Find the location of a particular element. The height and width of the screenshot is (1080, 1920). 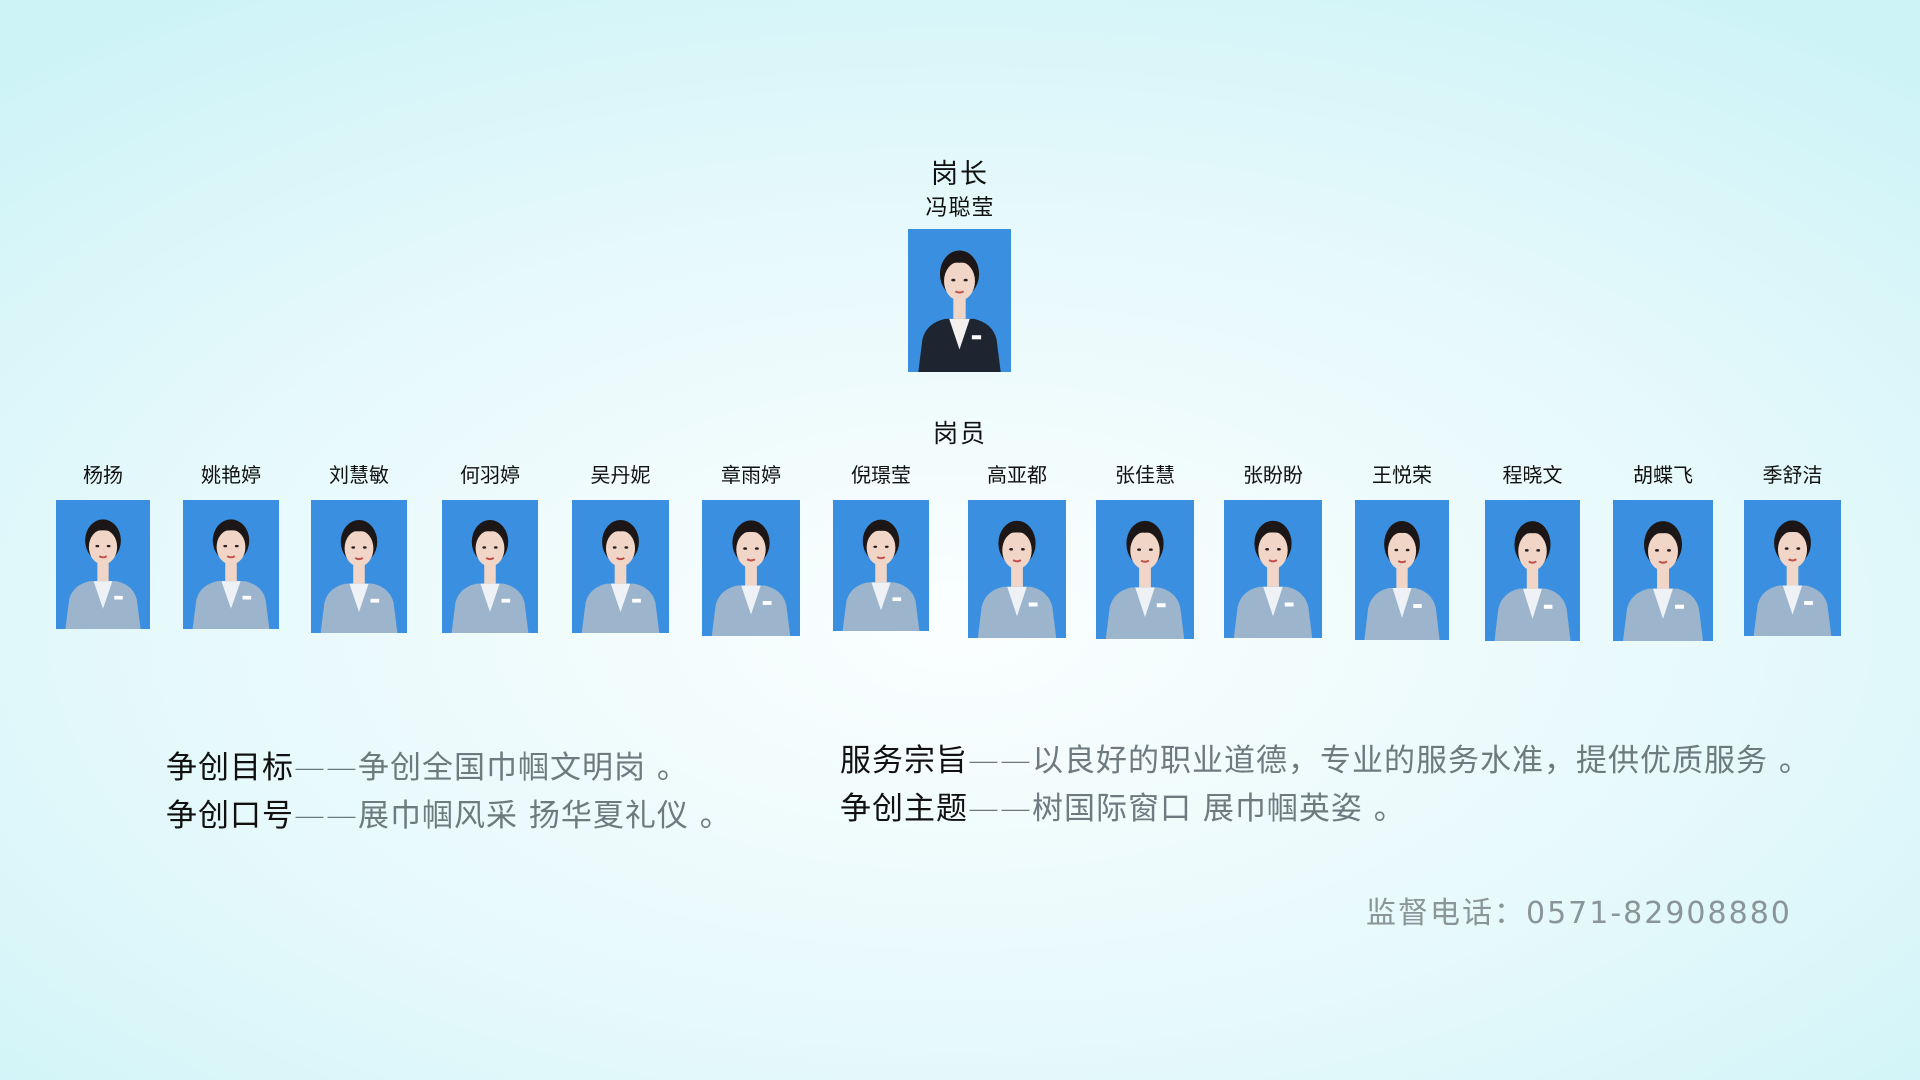

staff-member: 倪璟莹 is located at coordinates (881, 546).